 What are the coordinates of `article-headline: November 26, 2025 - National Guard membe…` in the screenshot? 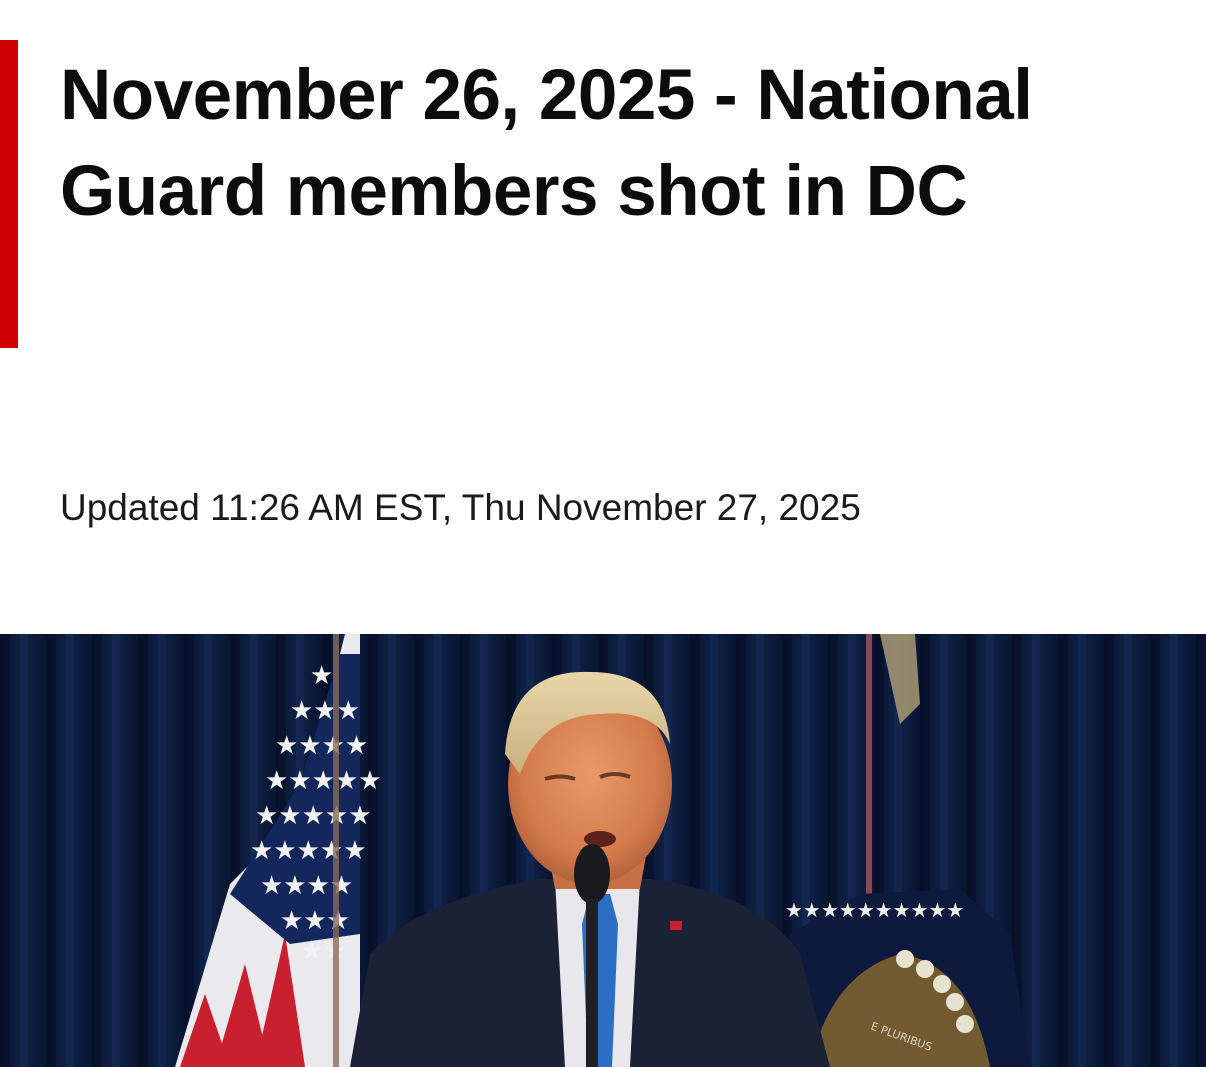 It's located at (546, 143).